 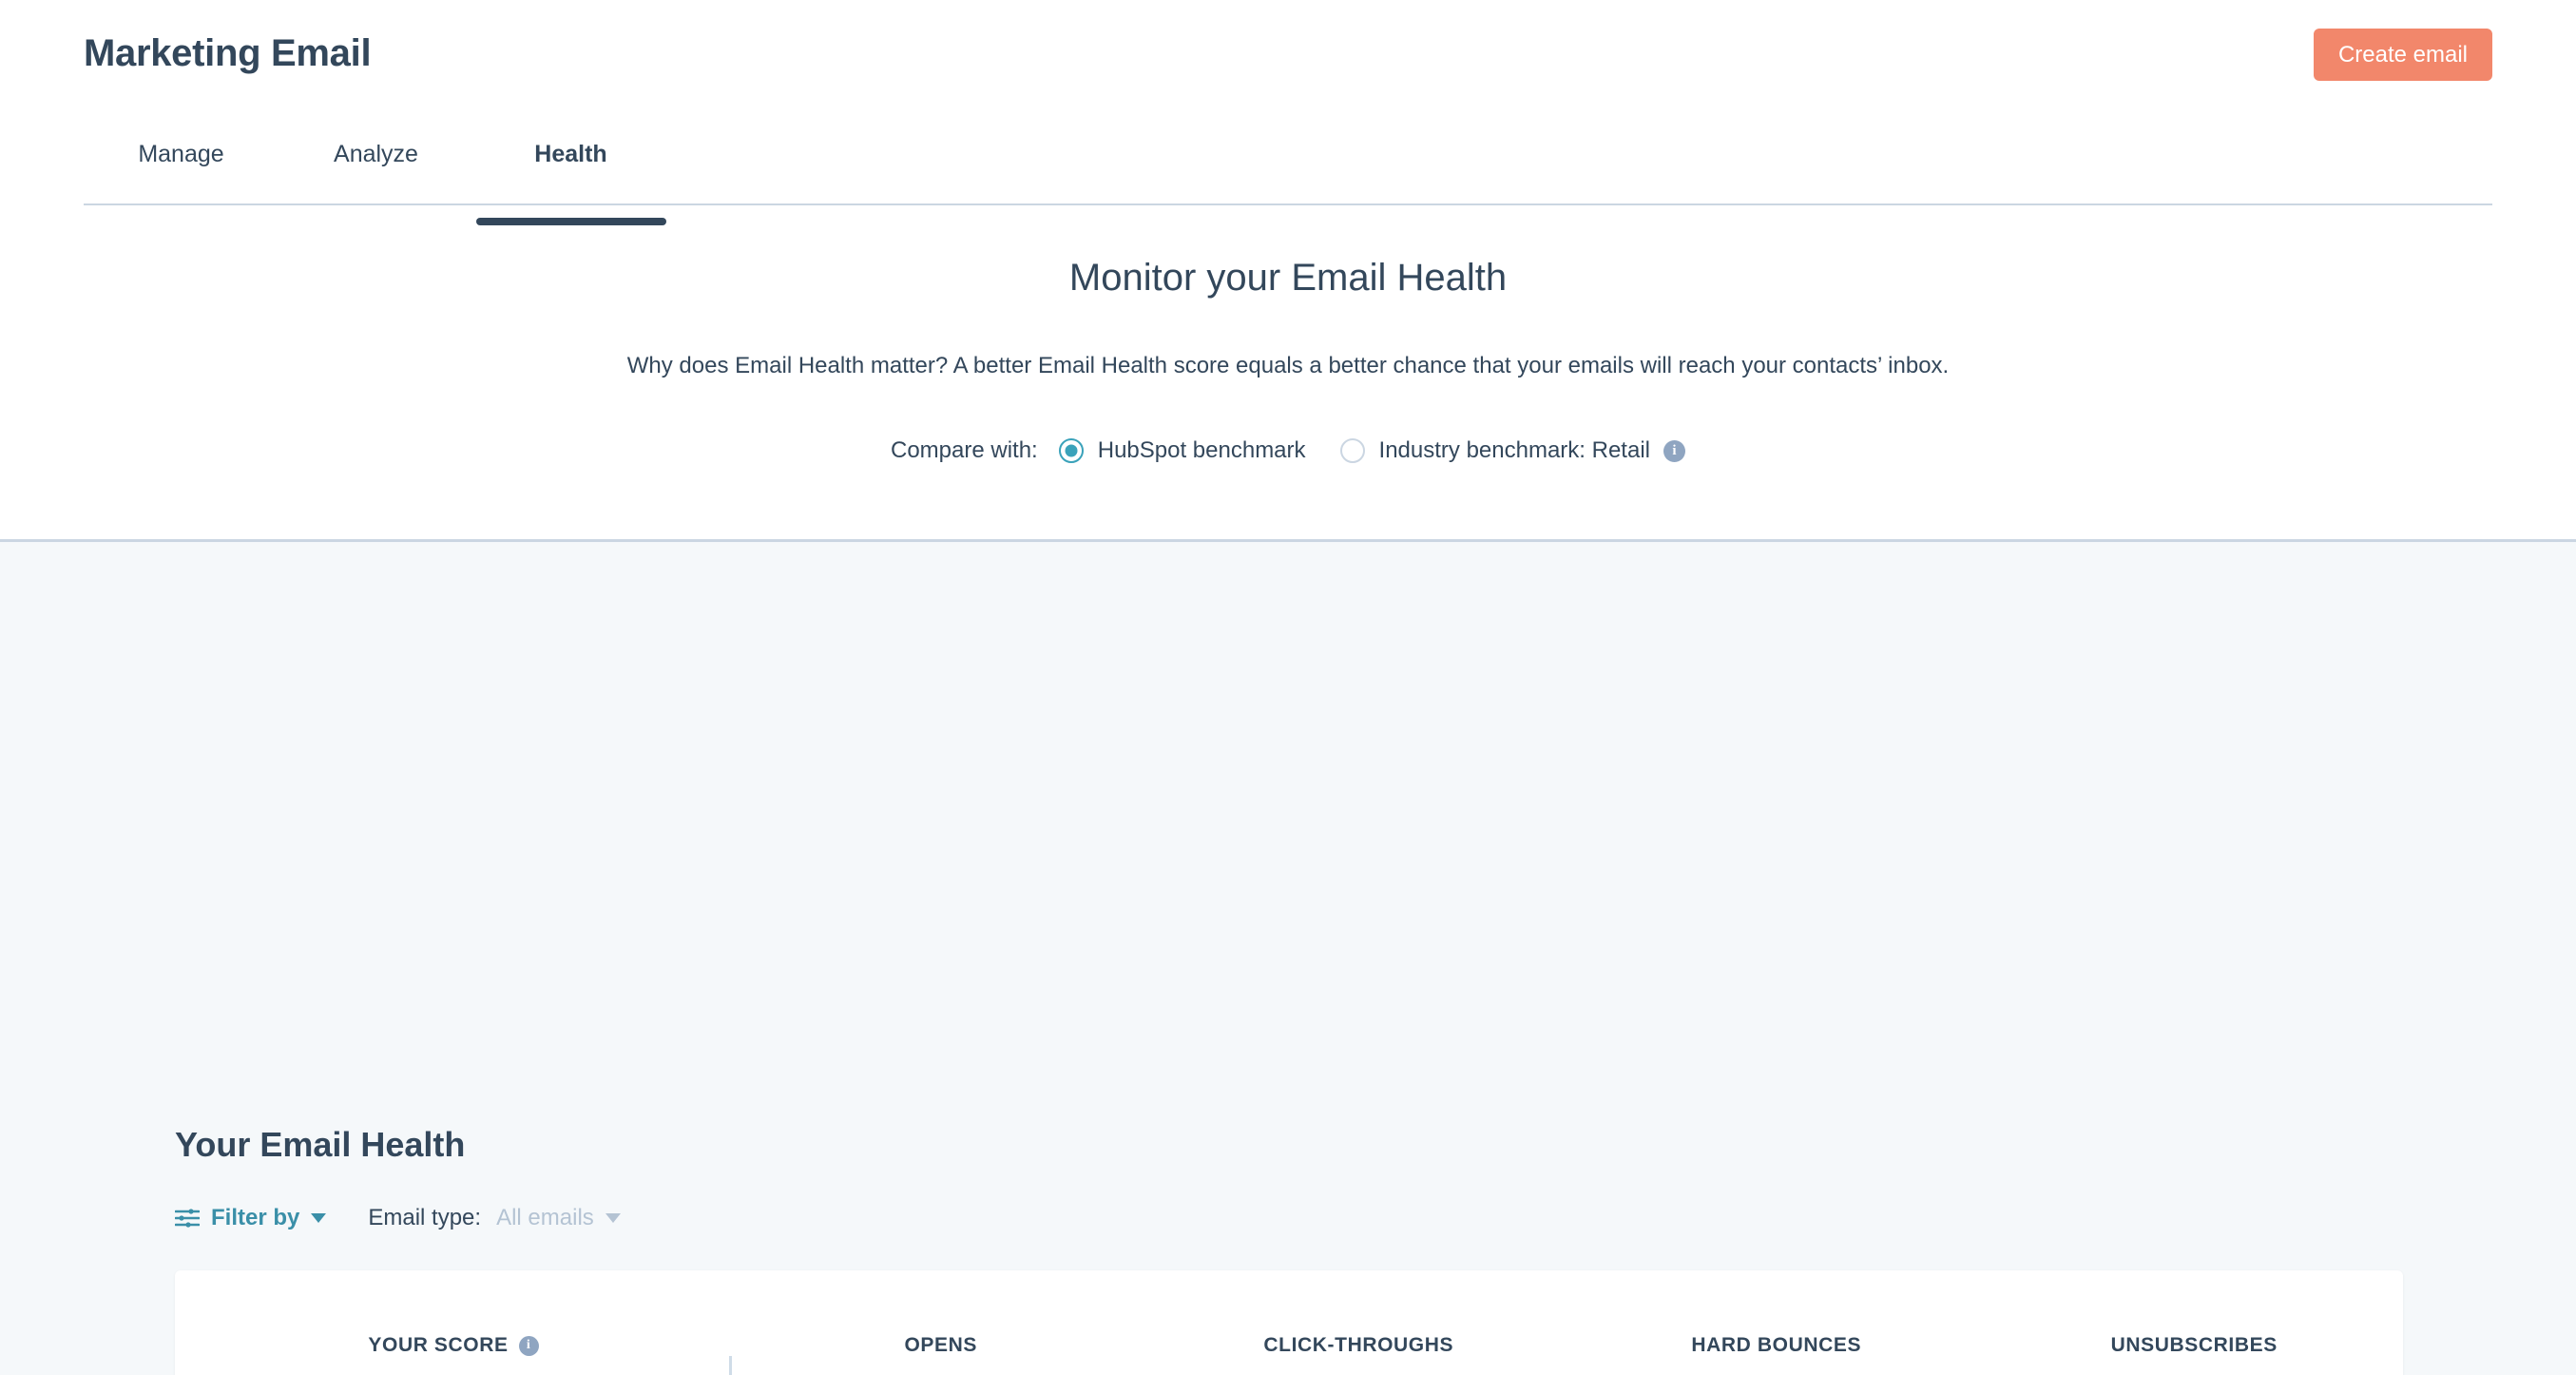 I want to click on chevron-down-icon-email-type, so click(x=613, y=1218).